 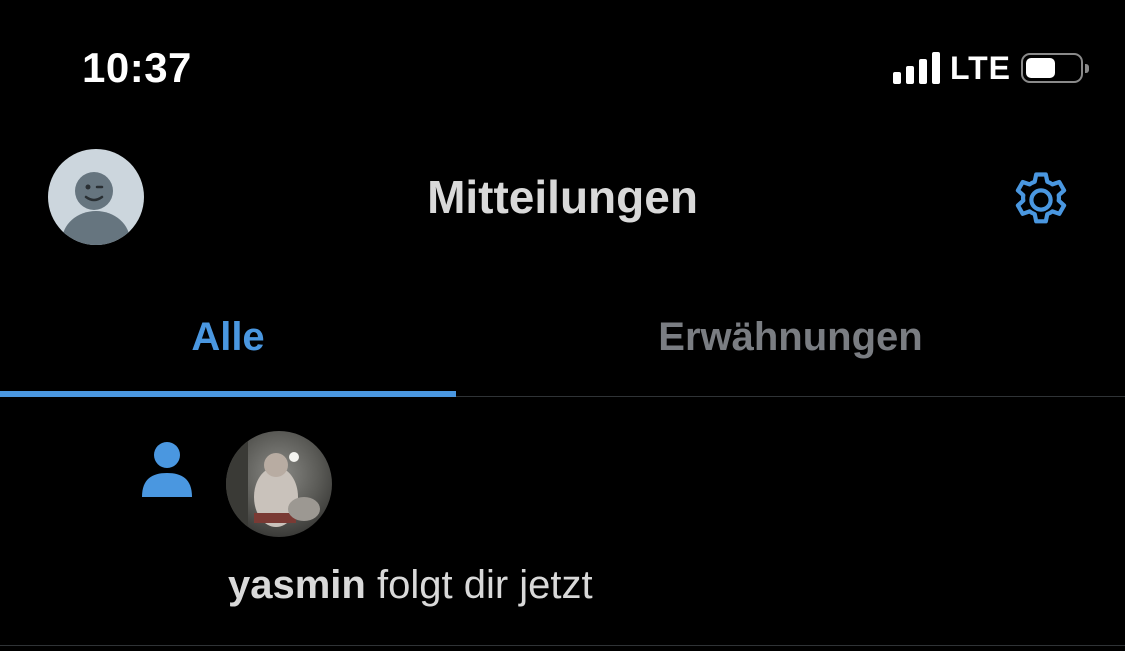 I want to click on battery-icon, so click(x=1055, y=68).